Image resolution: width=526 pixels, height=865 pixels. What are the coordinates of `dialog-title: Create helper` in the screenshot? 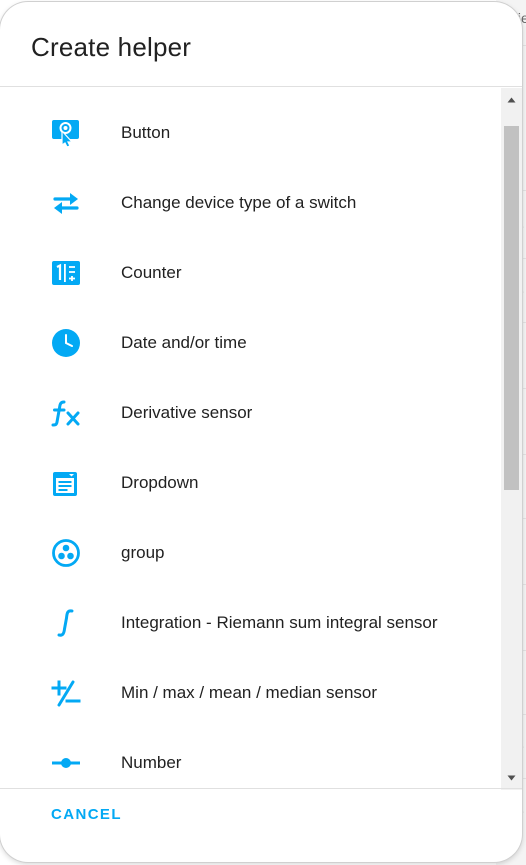 It's located at (111, 47).